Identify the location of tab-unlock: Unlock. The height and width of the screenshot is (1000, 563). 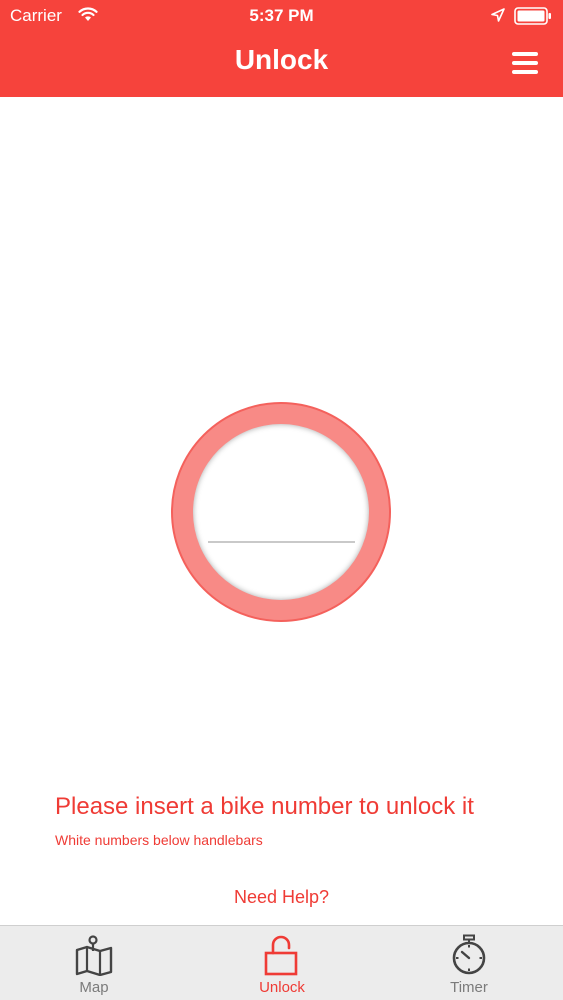
(282, 963).